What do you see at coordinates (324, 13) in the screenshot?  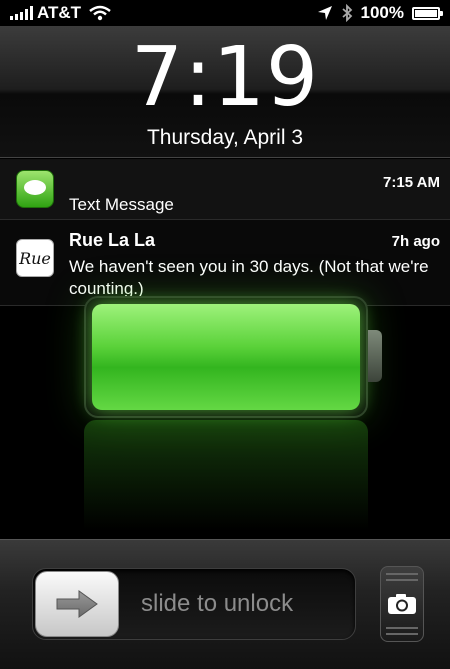 I see `location-icon` at bounding box center [324, 13].